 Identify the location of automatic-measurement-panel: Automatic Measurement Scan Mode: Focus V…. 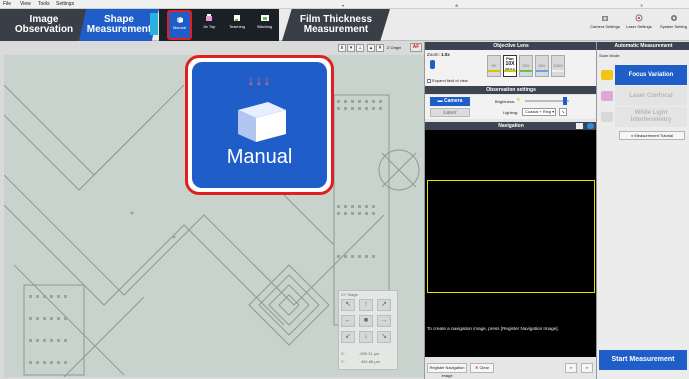
(642, 210).